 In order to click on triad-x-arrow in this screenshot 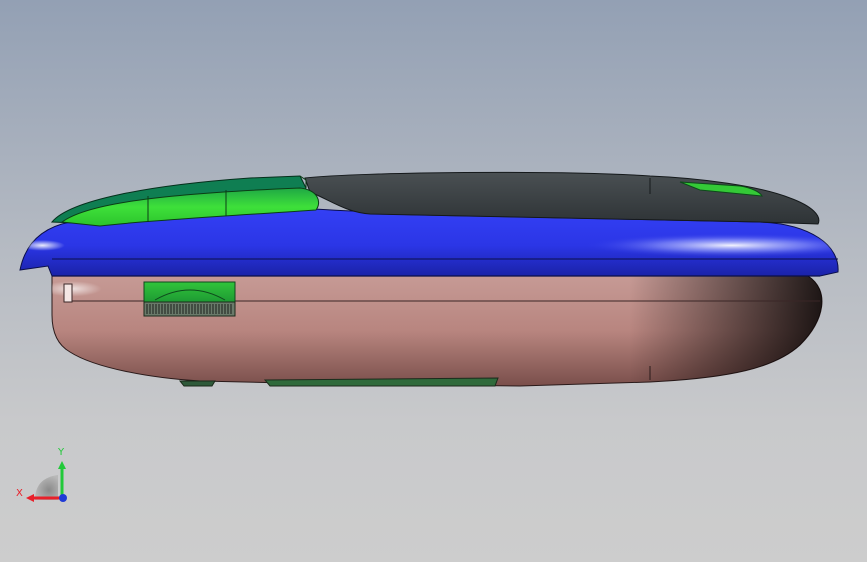, I will do `click(30, 498)`.